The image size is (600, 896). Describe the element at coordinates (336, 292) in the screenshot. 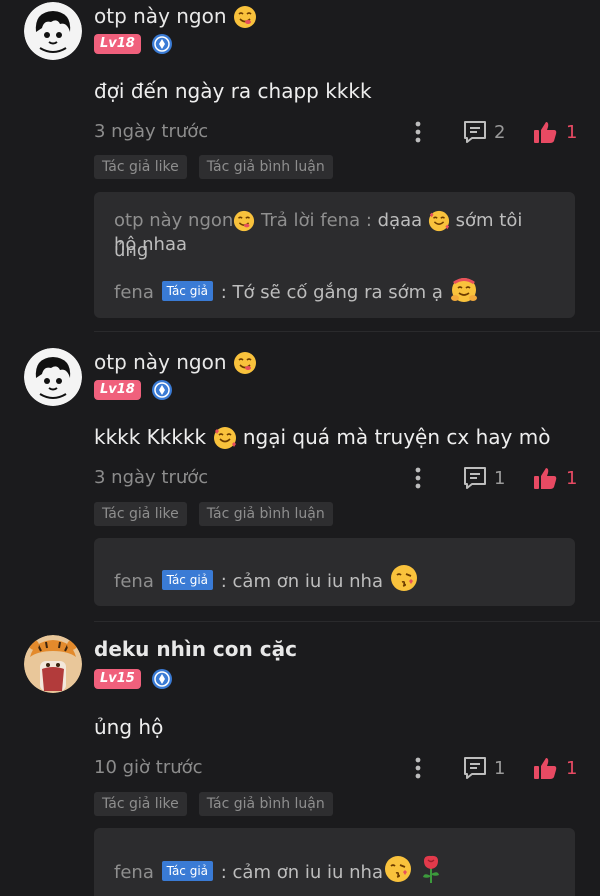

I see `reply-item: fena Tác giả : Tớ sẽ cố gắng ra sớm ạ` at that location.